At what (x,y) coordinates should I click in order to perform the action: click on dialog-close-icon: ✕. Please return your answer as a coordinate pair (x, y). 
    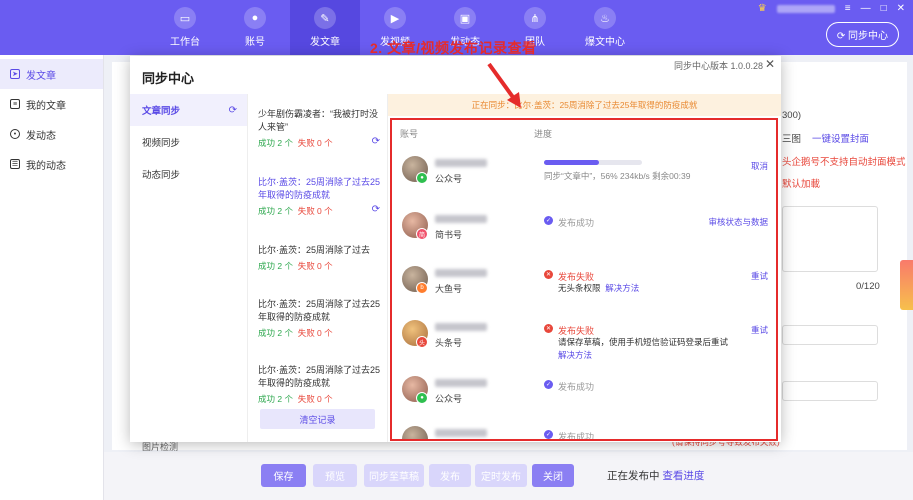
    Looking at the image, I should click on (770, 64).